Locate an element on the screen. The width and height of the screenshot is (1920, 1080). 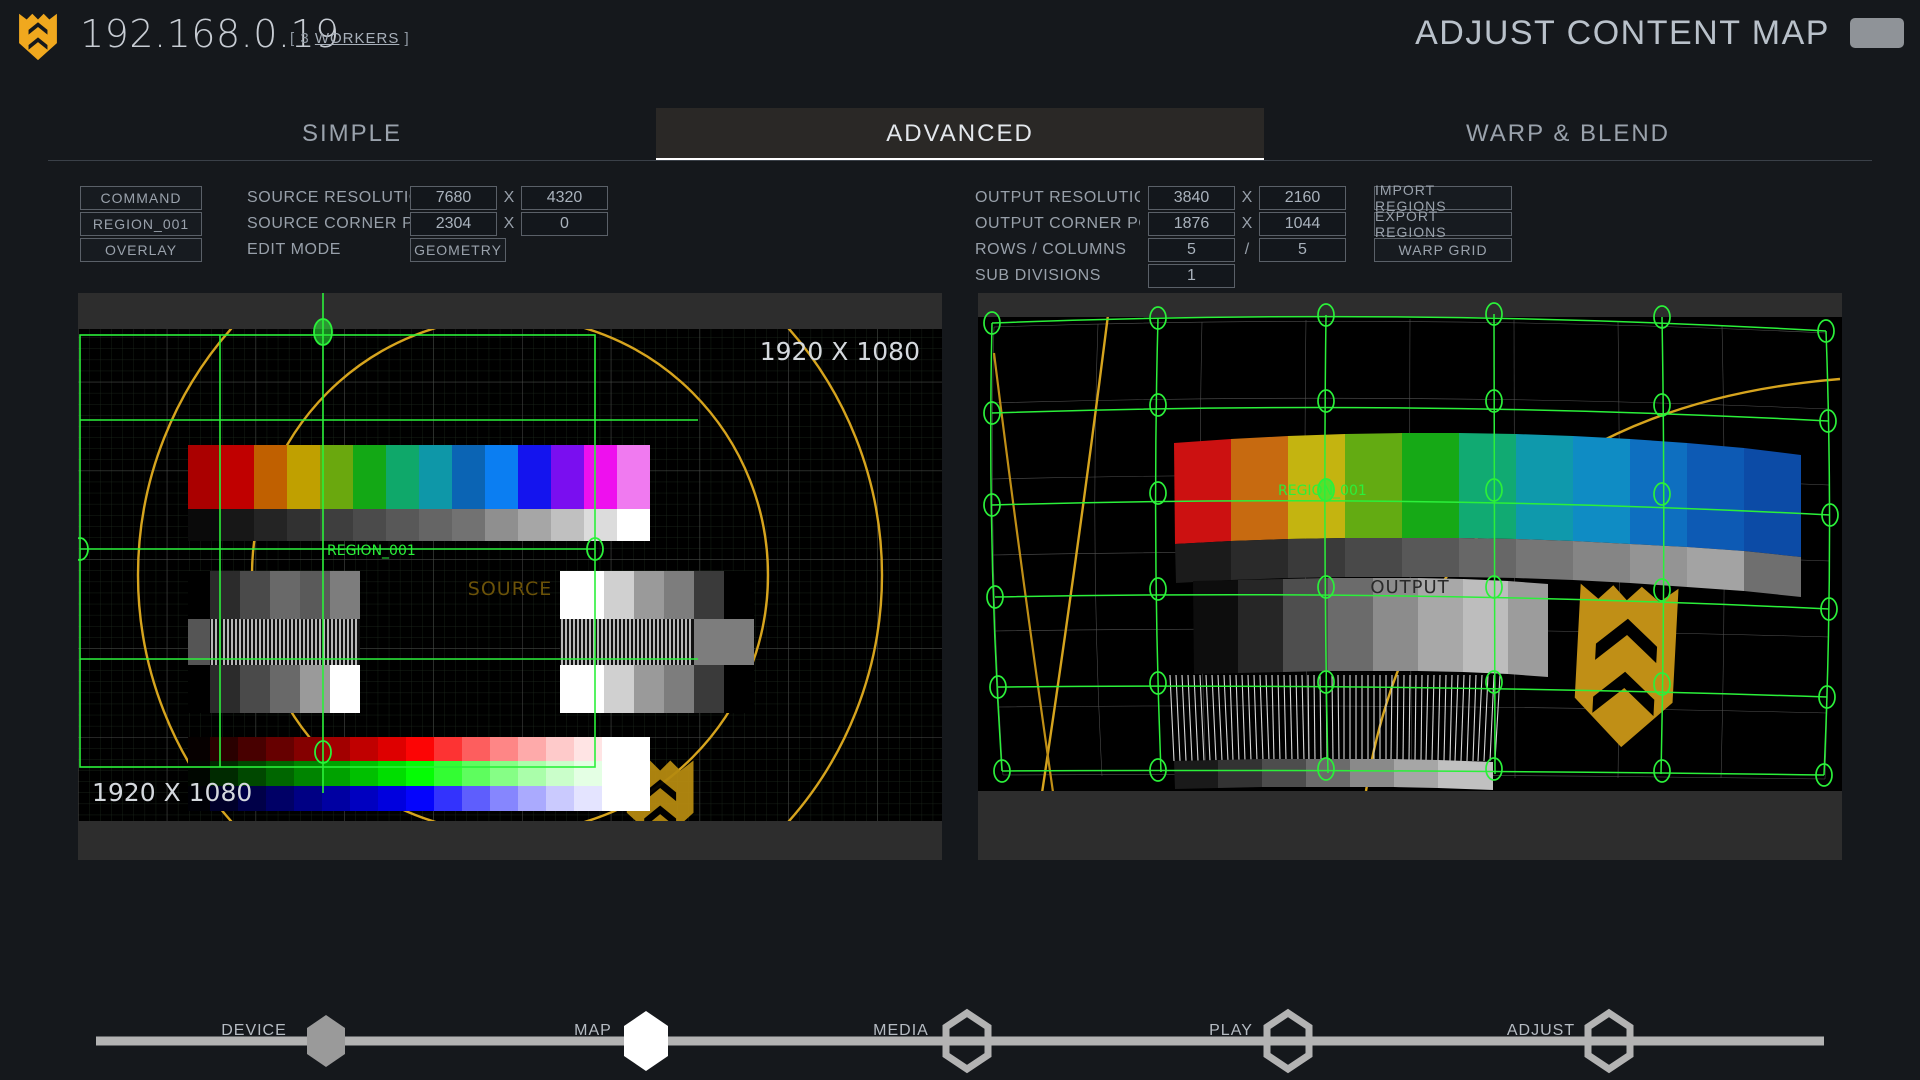
source-resolution-label: SOURCE RESOLUTION is located at coordinates (332, 197).